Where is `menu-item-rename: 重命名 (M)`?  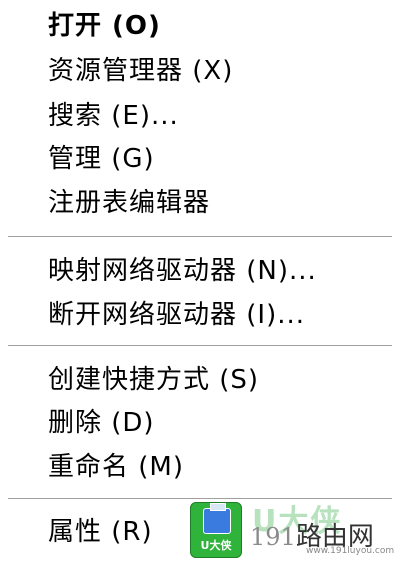 menu-item-rename: 重命名 (M) is located at coordinates (116, 467).